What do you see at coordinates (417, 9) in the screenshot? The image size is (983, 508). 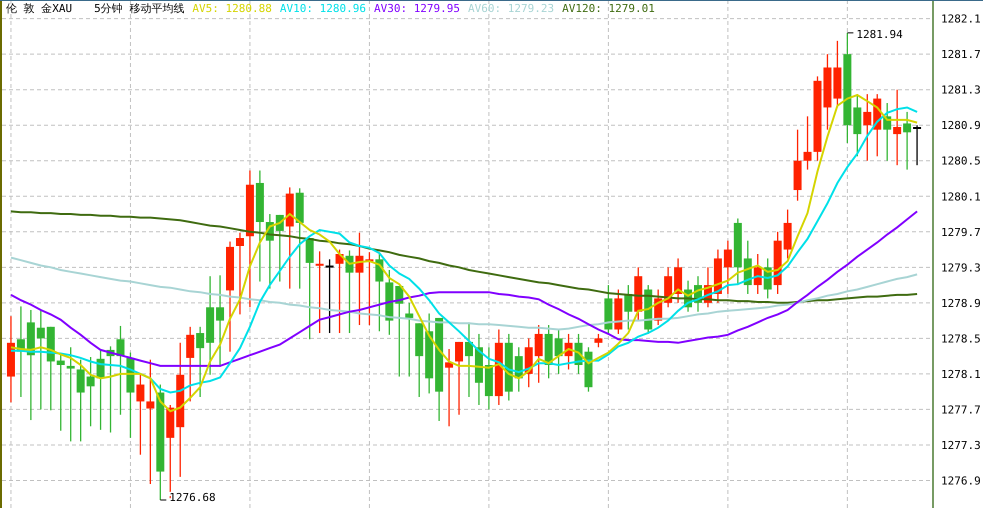 I see `legend-label: AV30: 1279.95` at bounding box center [417, 9].